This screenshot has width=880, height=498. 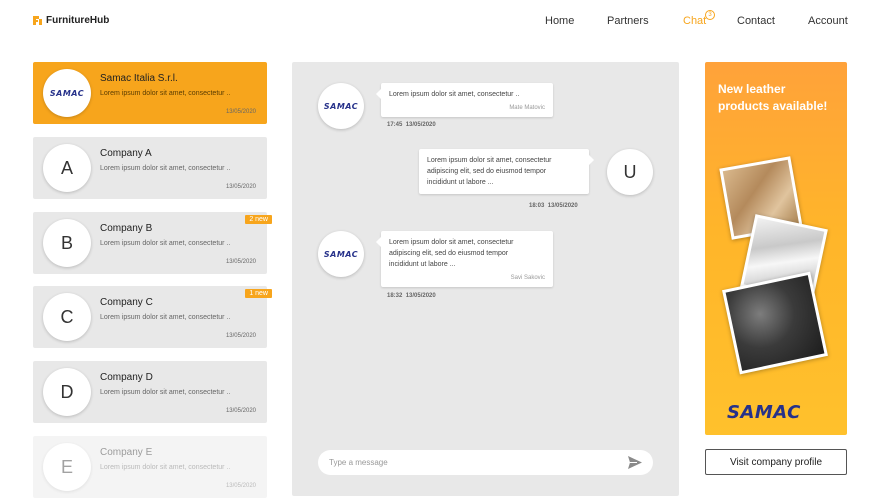 I want to click on message-author: Mate Matovic, so click(x=527, y=108).